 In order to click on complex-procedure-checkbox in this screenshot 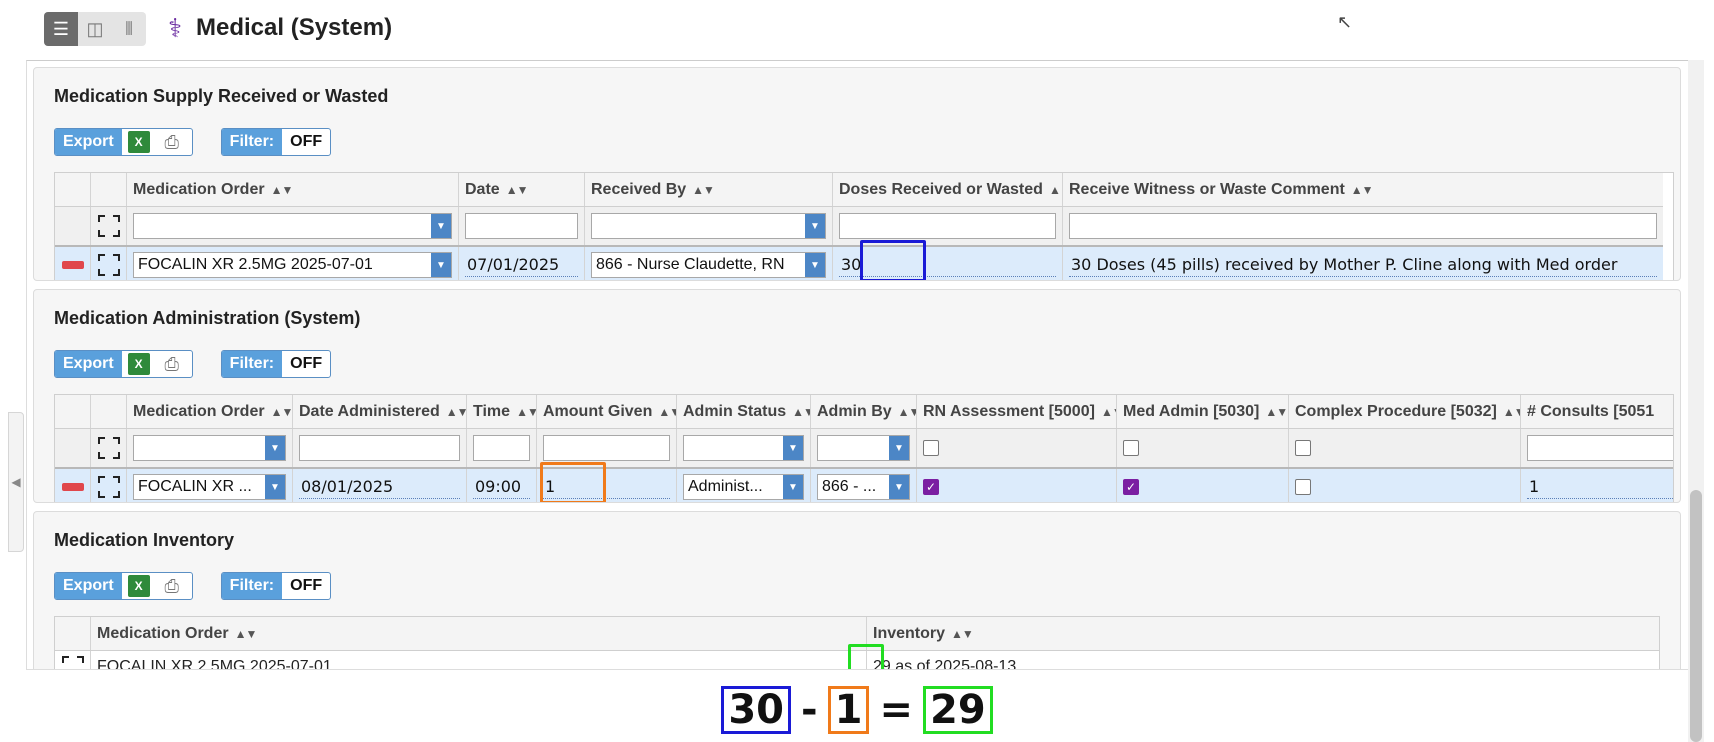, I will do `click(1303, 487)`.